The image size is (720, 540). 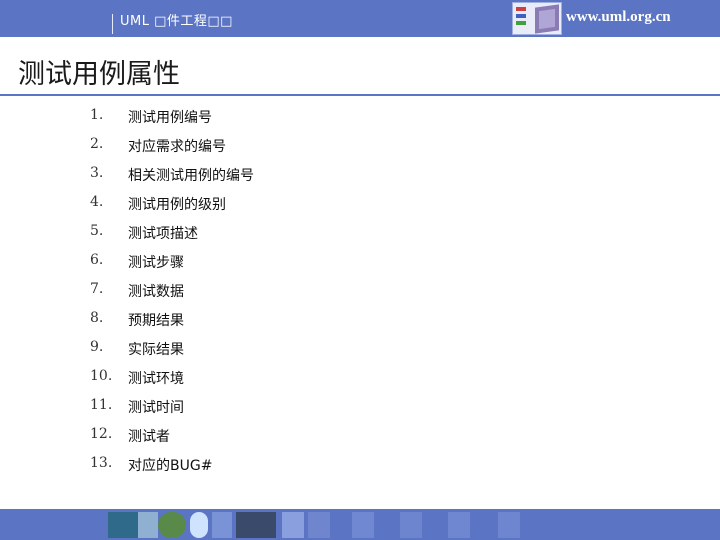 I want to click on item-label: 测试时间, so click(x=156, y=408).